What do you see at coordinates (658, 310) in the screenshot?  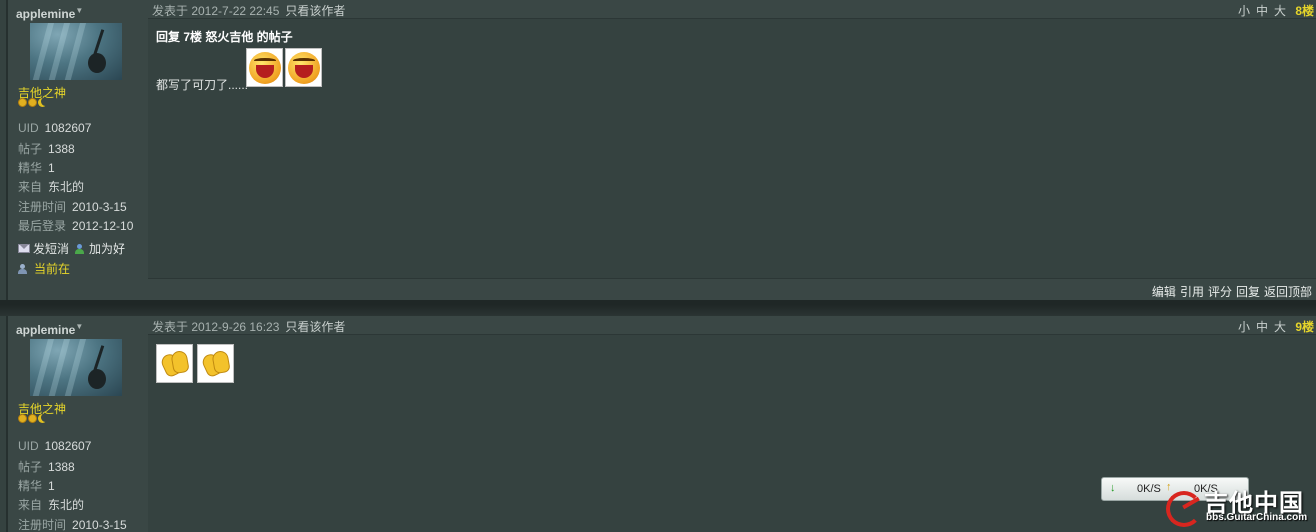 I see `post-separator` at bounding box center [658, 310].